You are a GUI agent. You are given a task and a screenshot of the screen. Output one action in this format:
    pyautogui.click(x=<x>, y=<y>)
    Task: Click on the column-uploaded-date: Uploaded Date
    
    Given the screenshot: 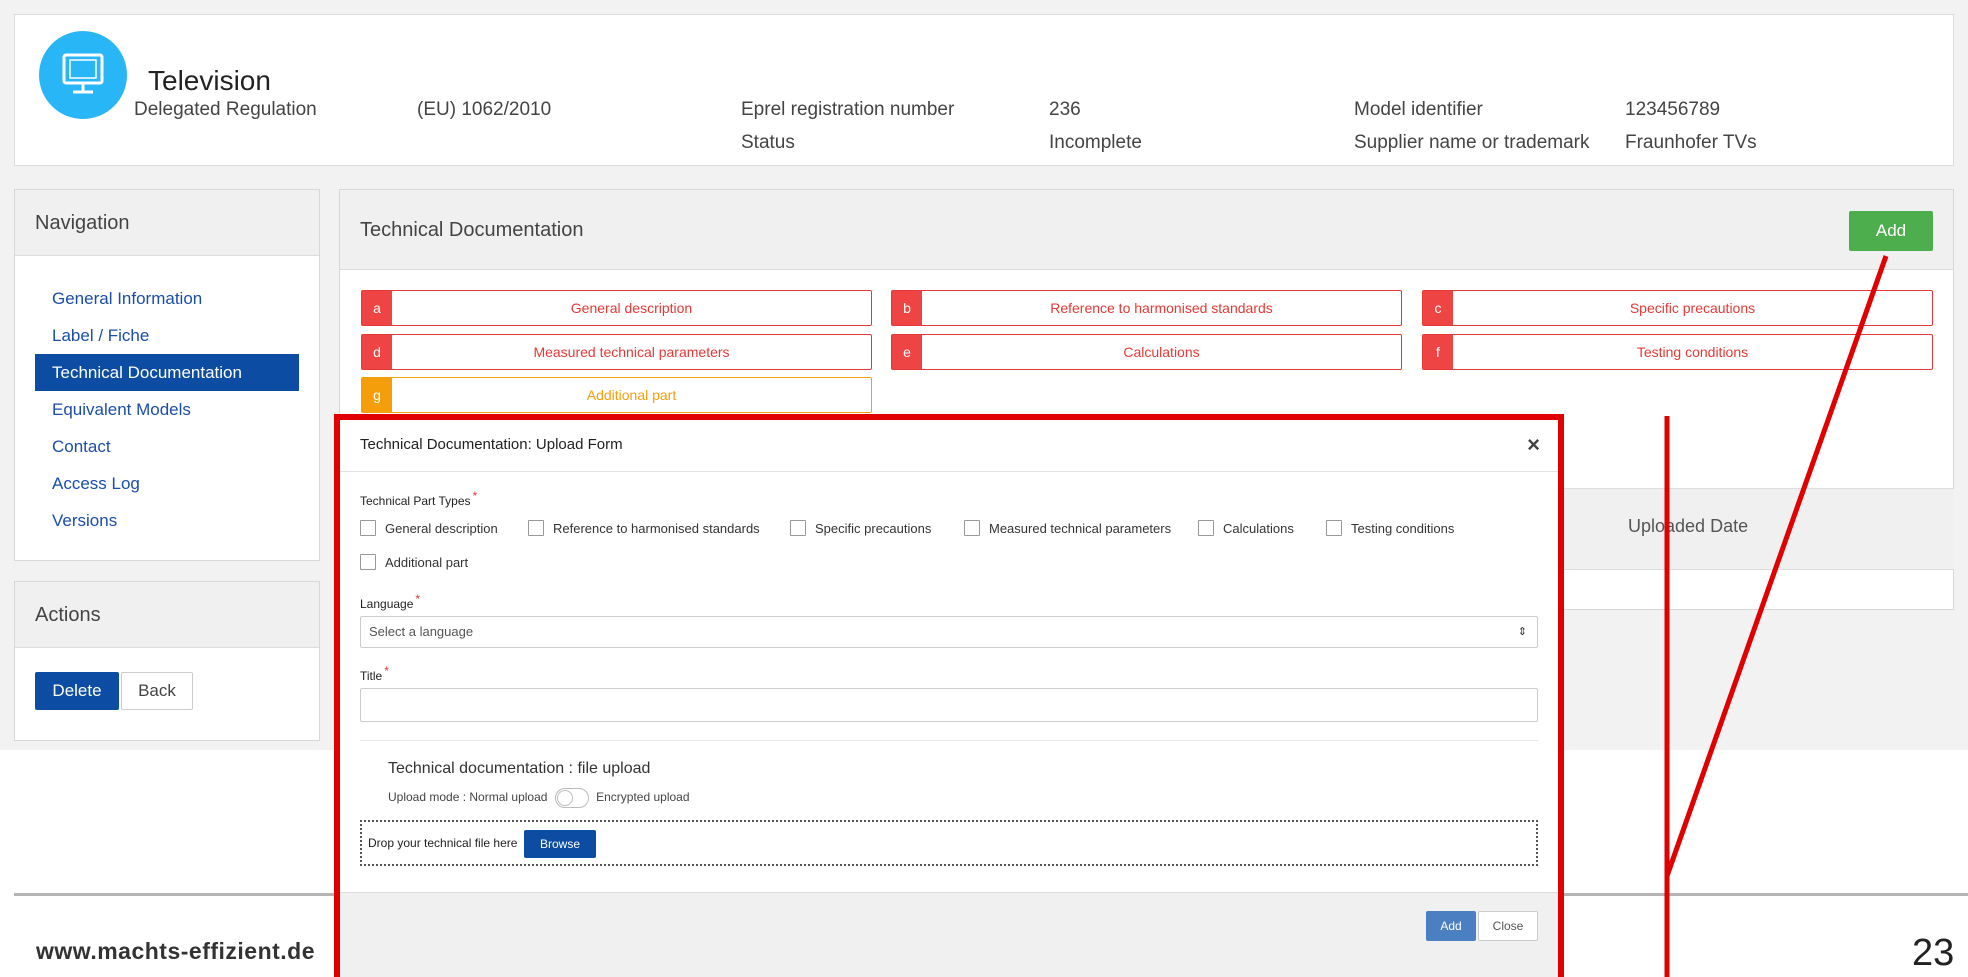 What is the action you would take?
    pyautogui.click(x=1688, y=526)
    